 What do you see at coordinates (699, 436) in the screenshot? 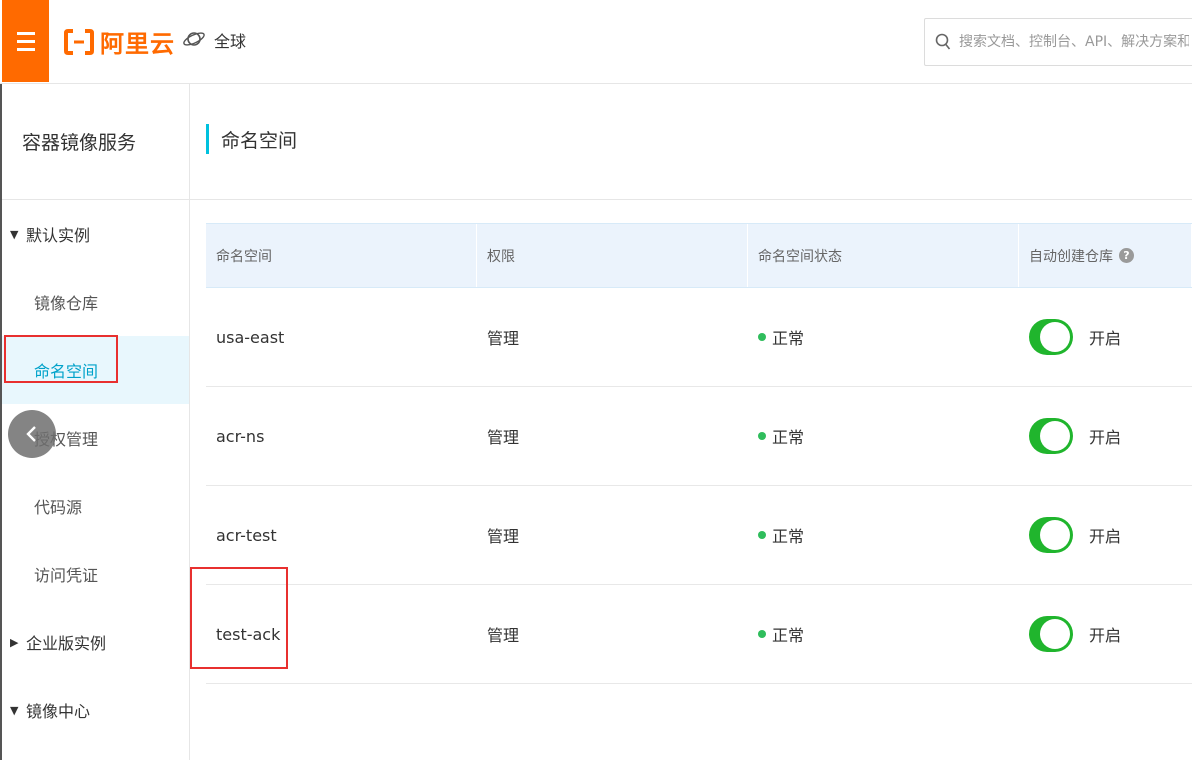
I see `table-row: acr-ns 管理 正常 开启` at bounding box center [699, 436].